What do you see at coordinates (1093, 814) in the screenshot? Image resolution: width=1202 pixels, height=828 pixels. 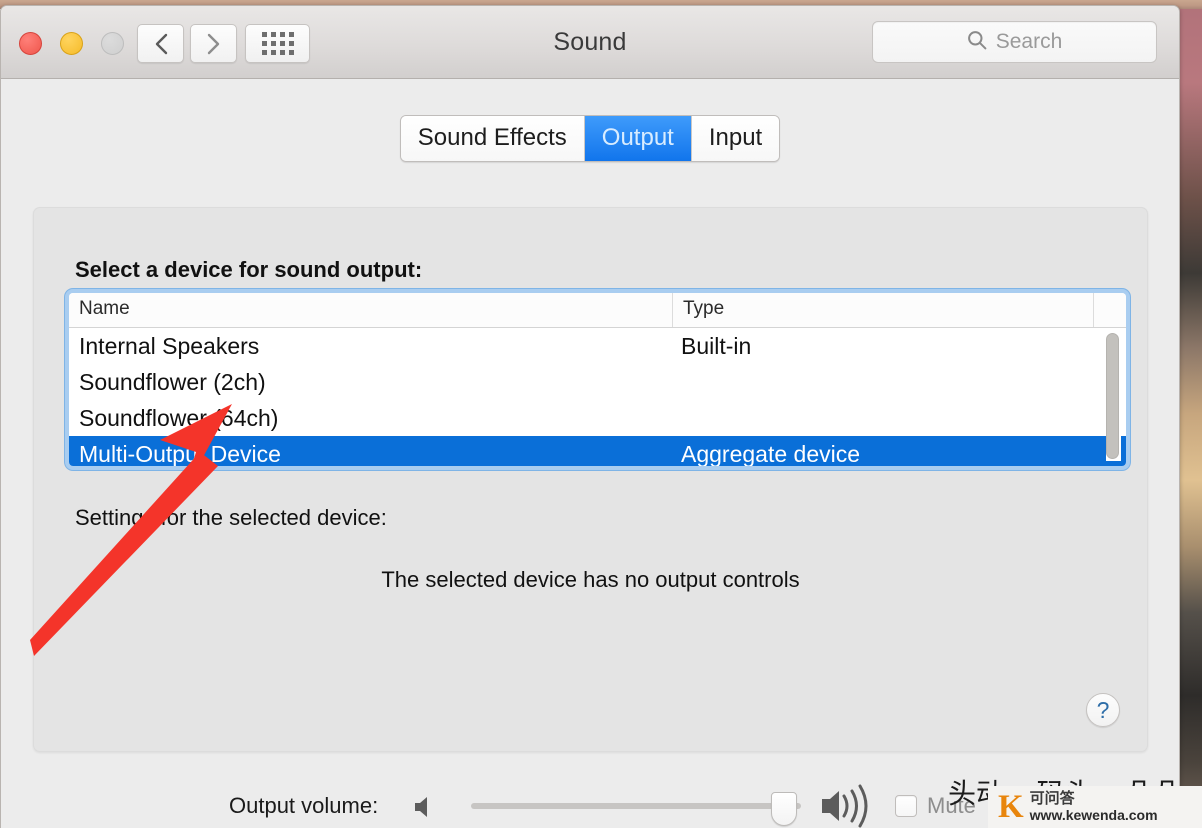 I see `watermark-brand-url: www.kewenda.com` at bounding box center [1093, 814].